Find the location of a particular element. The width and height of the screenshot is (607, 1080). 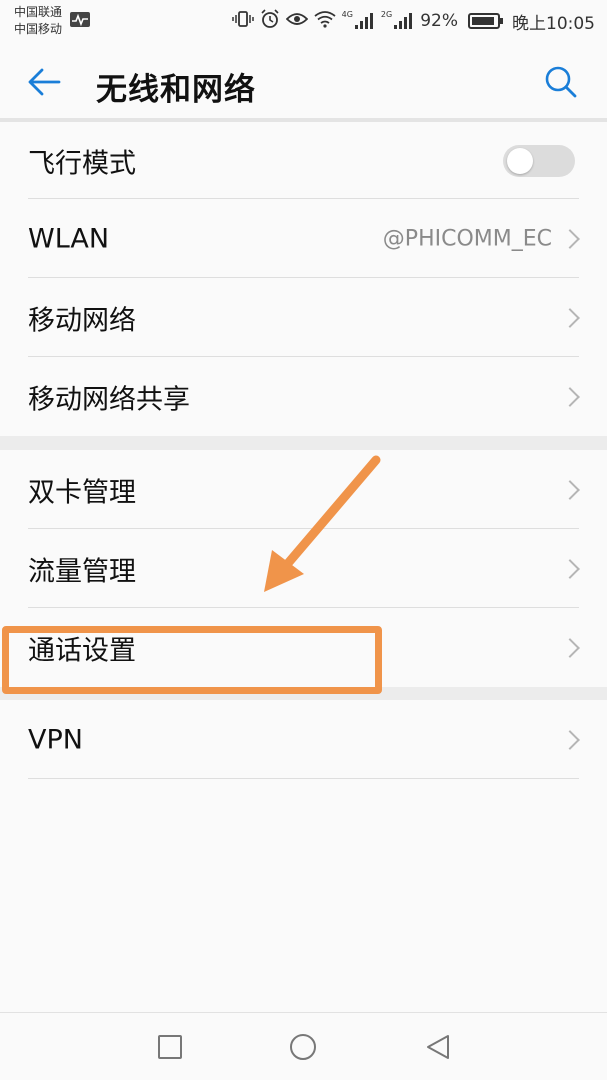

back-button is located at coordinates (44, 82).